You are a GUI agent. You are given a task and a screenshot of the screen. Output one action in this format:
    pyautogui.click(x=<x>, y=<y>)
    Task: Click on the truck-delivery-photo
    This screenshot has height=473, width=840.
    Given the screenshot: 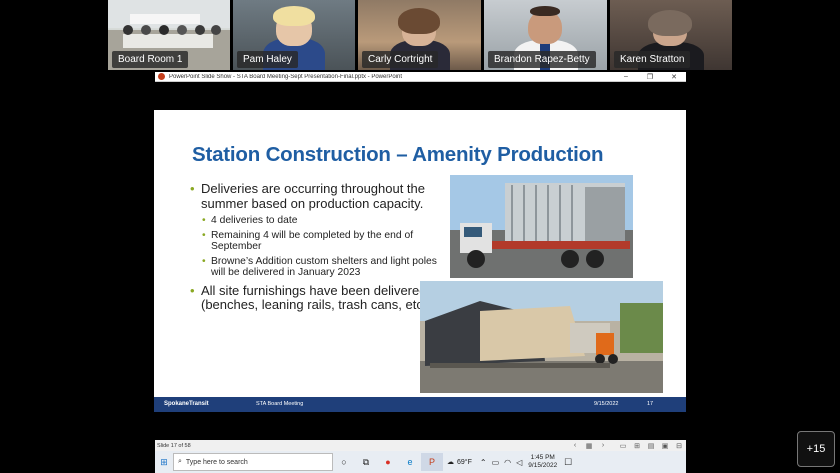 What is the action you would take?
    pyautogui.click(x=541, y=226)
    